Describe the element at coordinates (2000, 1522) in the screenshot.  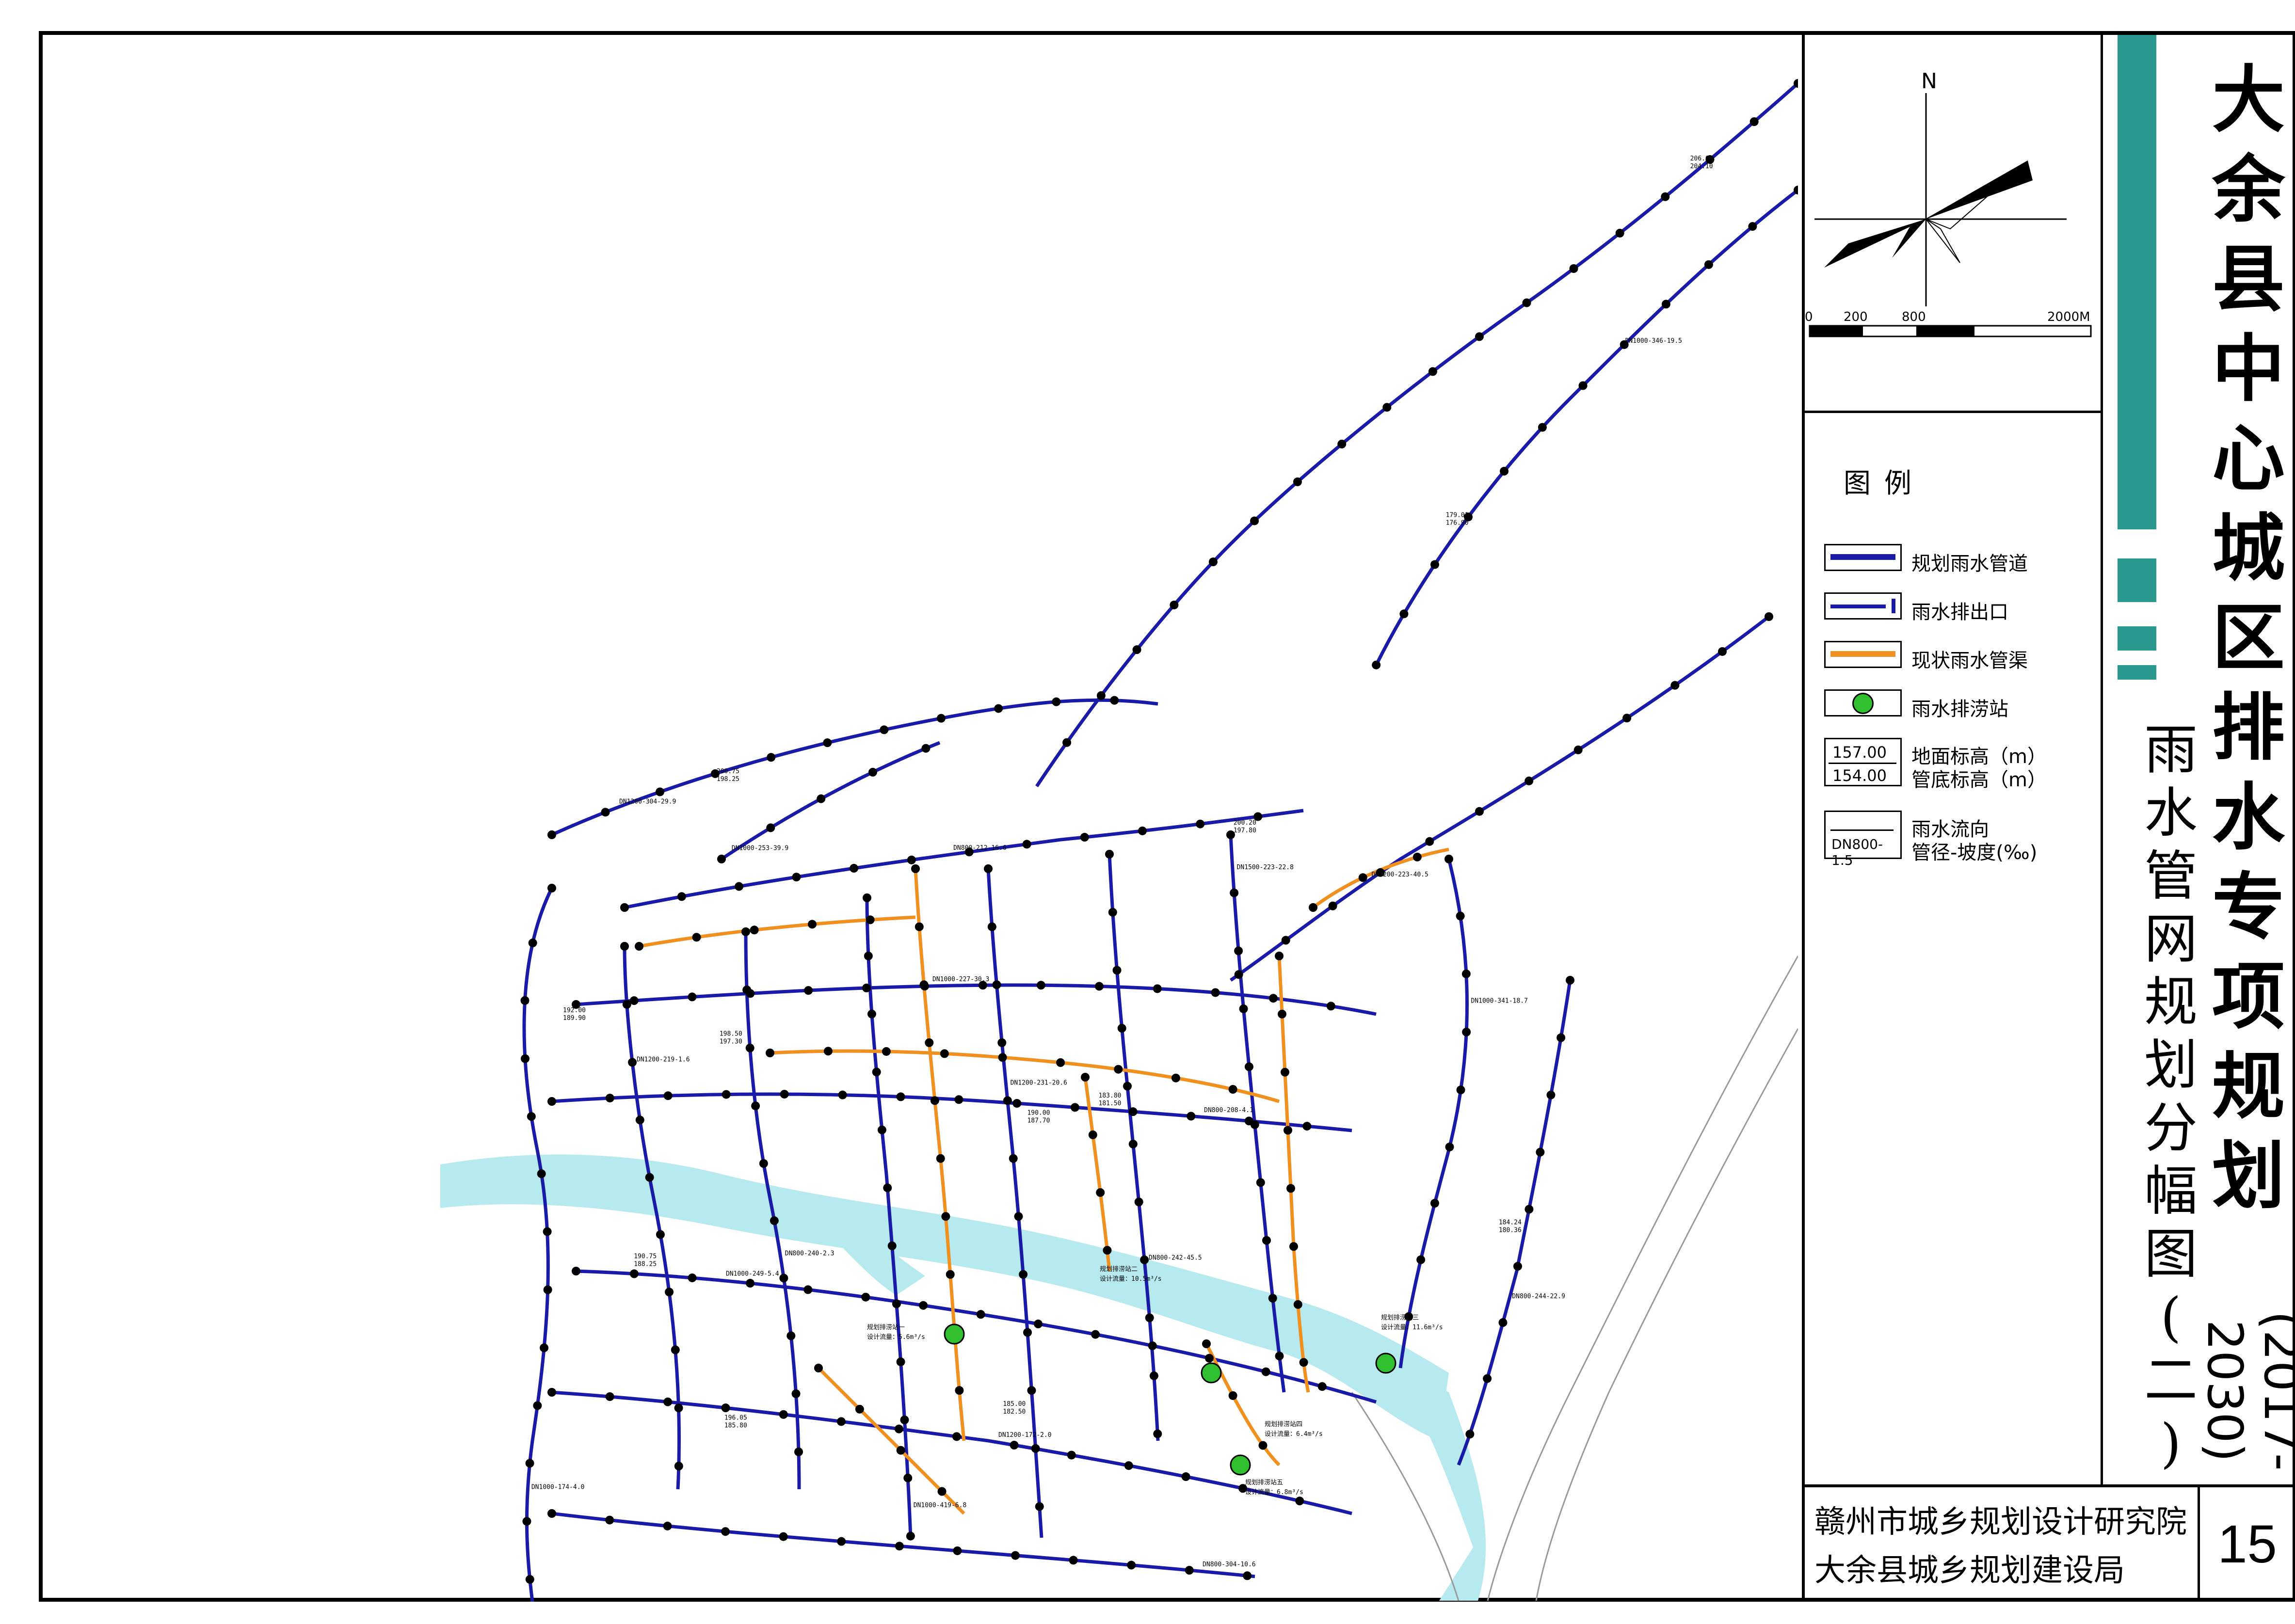
I see `org-name: 赣州市城乡规划设计研究院` at that location.